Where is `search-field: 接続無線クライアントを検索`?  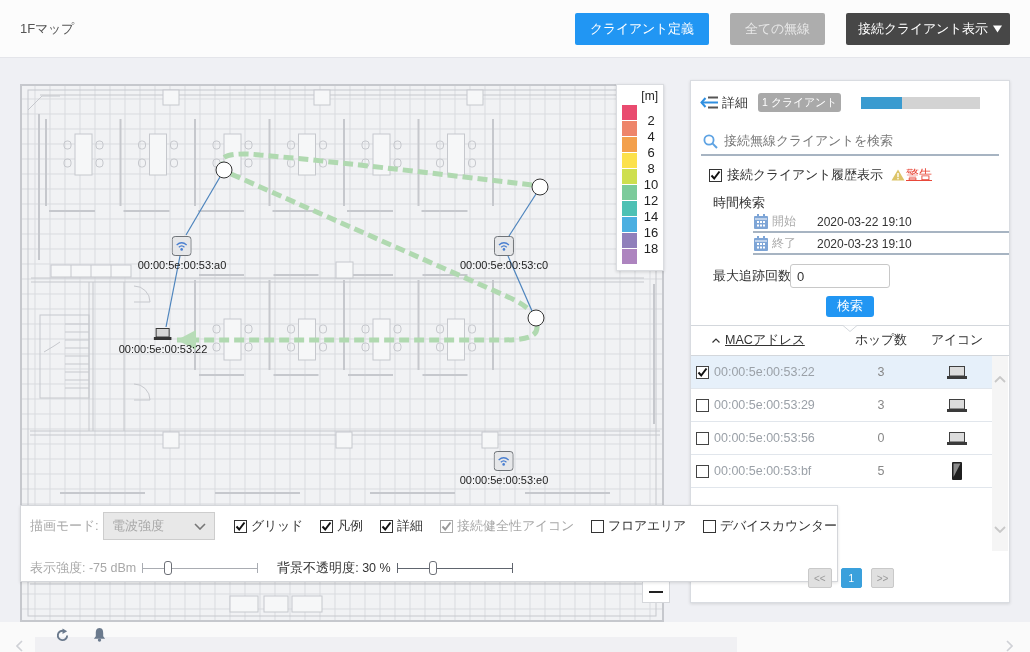 search-field: 接続無線クライアントを検索 is located at coordinates (858, 141).